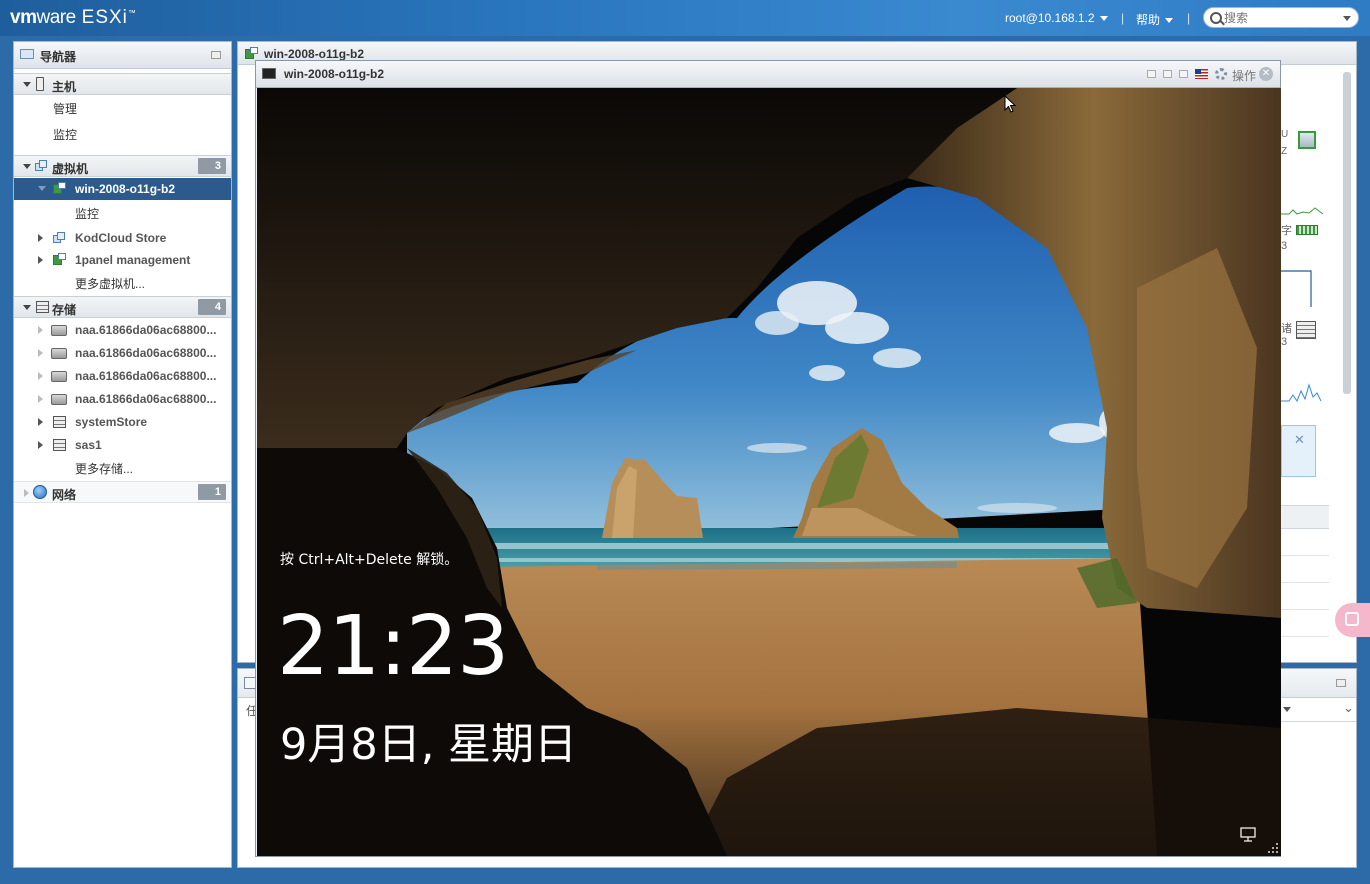 The width and height of the screenshot is (1370, 884). Describe the element at coordinates (768, 74) in the screenshot. I see `console-titlebar: win-2008-o11g-b2 操作 ✕` at that location.